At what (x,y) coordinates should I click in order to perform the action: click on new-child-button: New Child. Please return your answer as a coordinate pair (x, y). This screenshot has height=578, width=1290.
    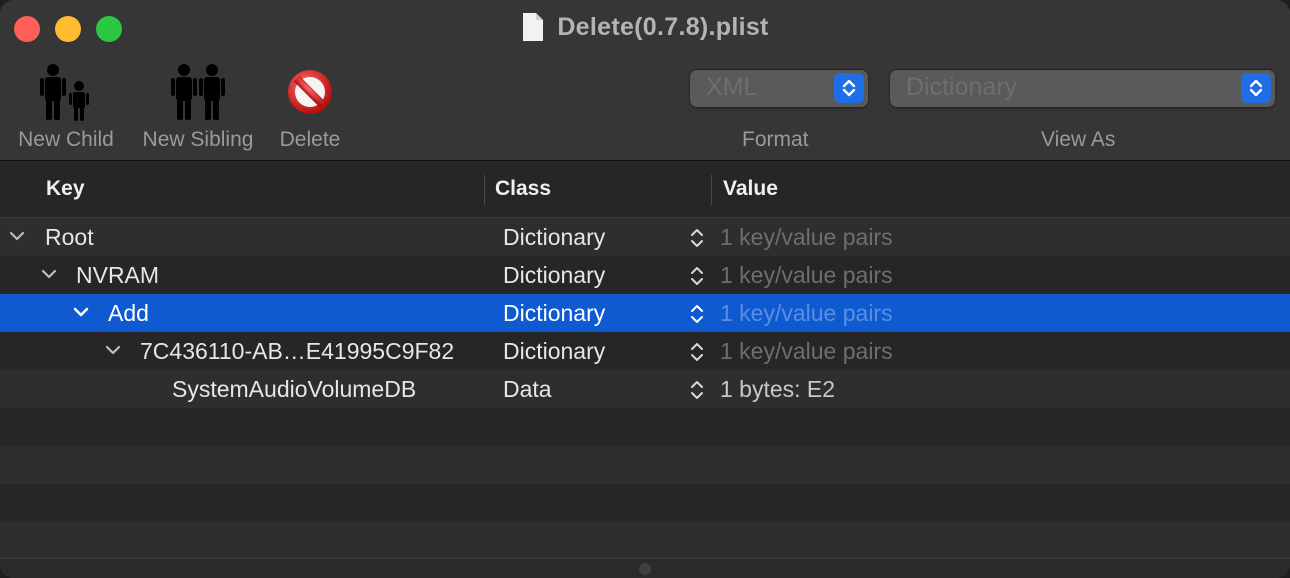
    Looking at the image, I should click on (66, 105).